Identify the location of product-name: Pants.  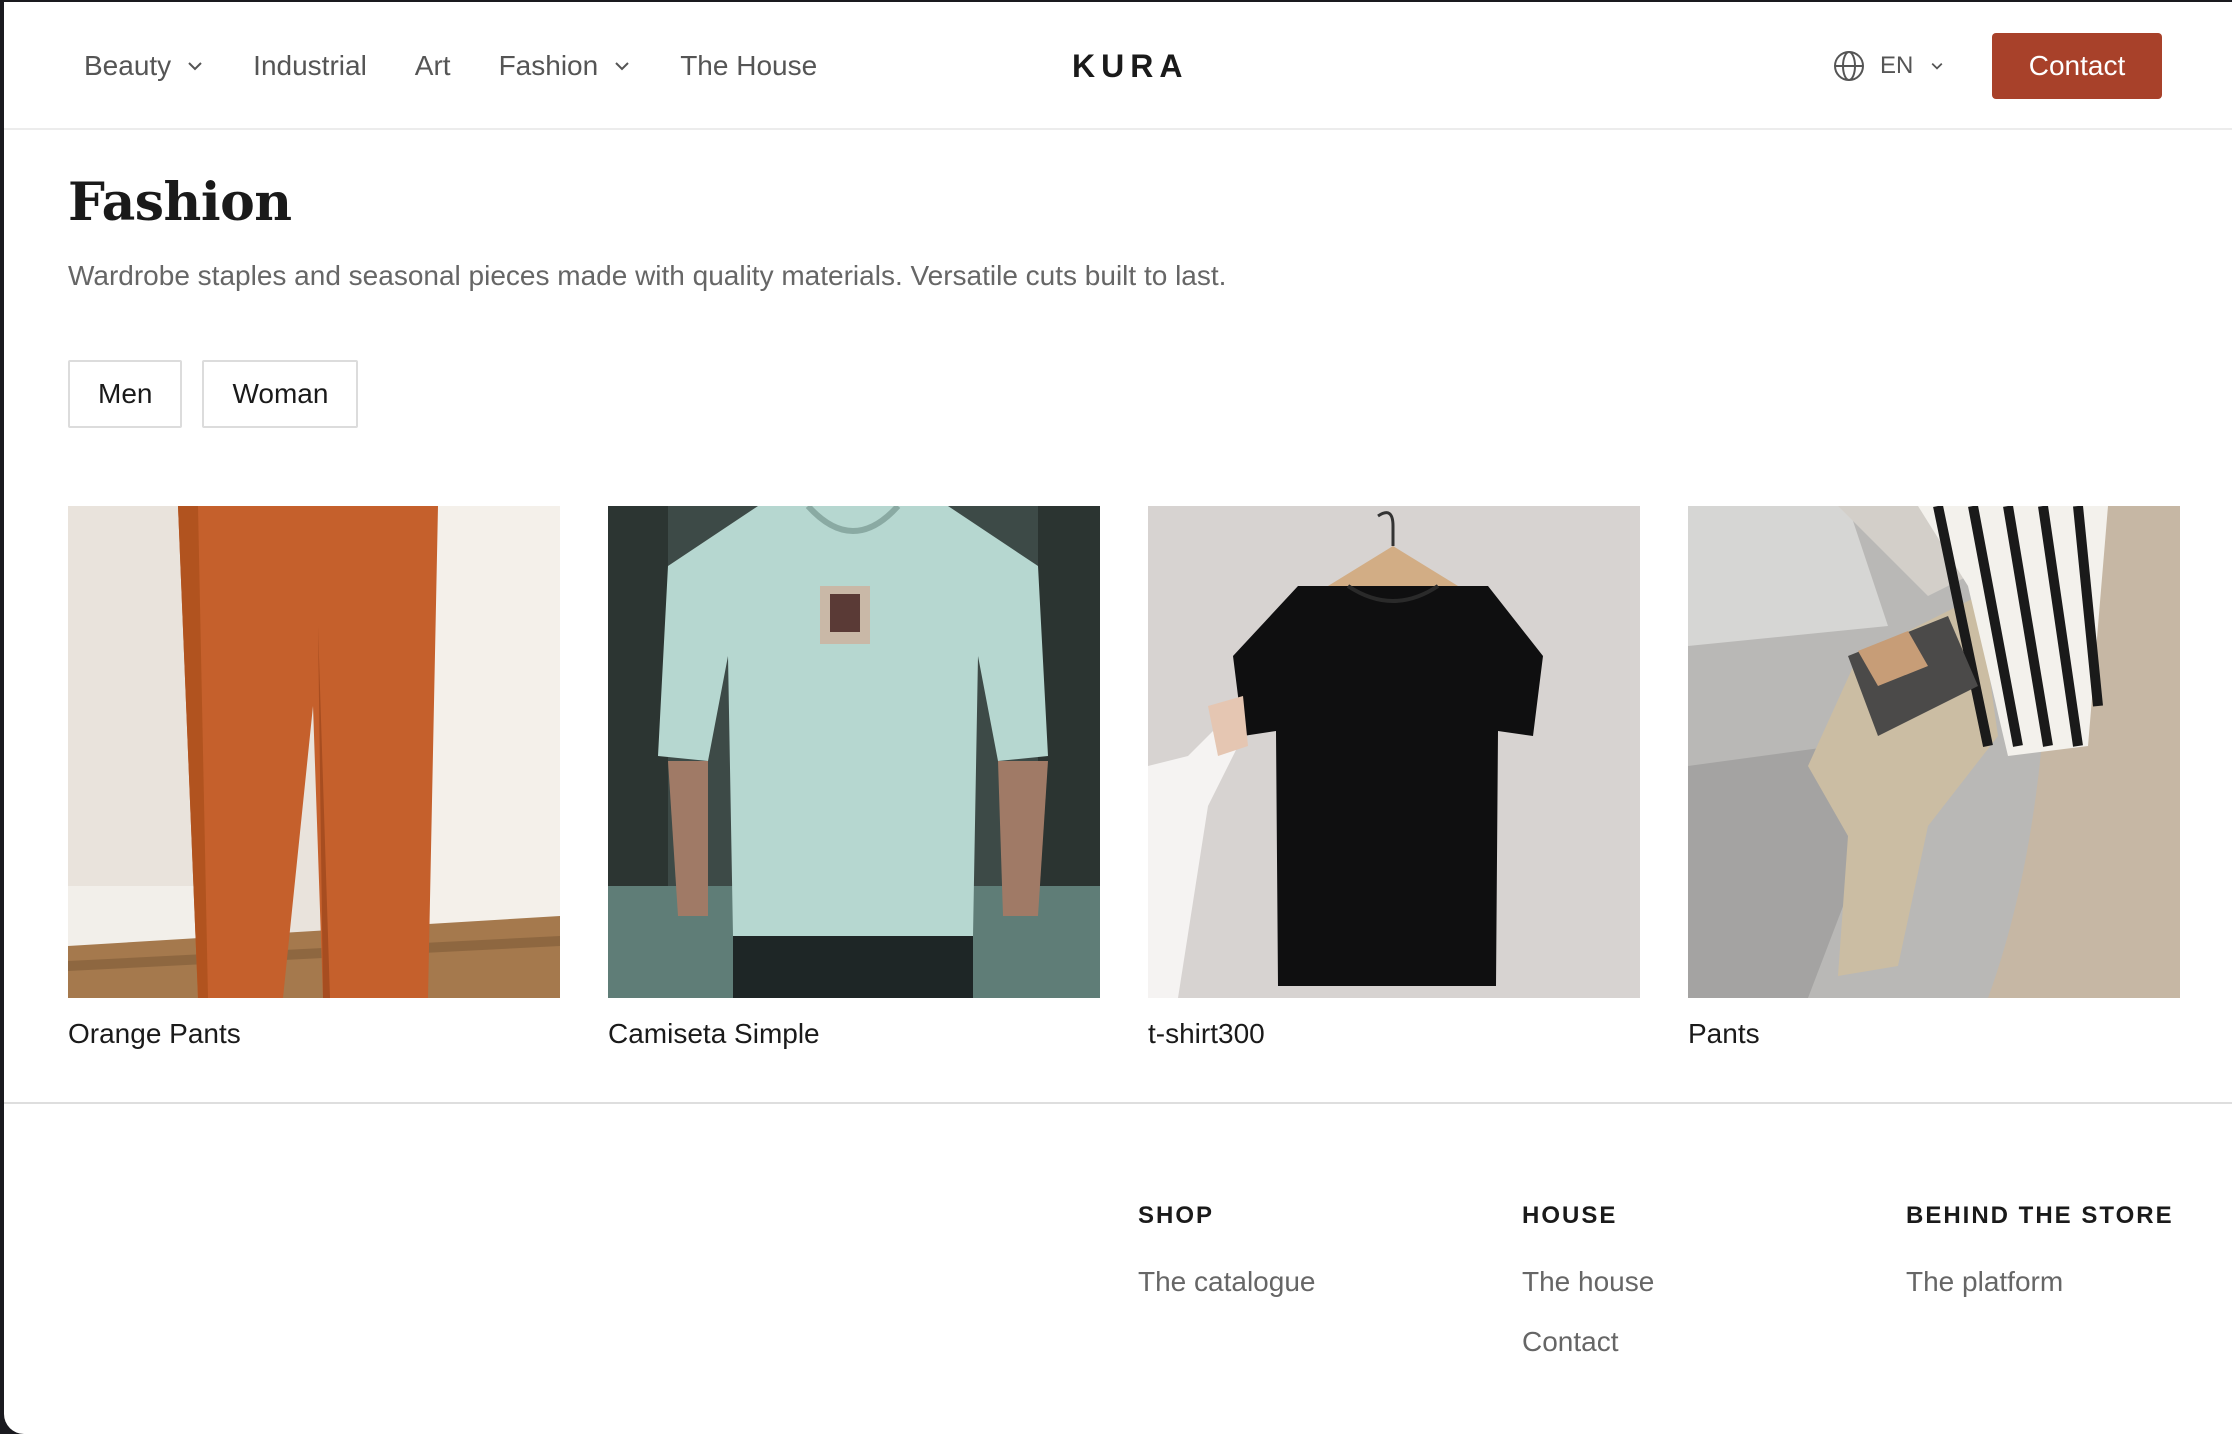
(1724, 1033).